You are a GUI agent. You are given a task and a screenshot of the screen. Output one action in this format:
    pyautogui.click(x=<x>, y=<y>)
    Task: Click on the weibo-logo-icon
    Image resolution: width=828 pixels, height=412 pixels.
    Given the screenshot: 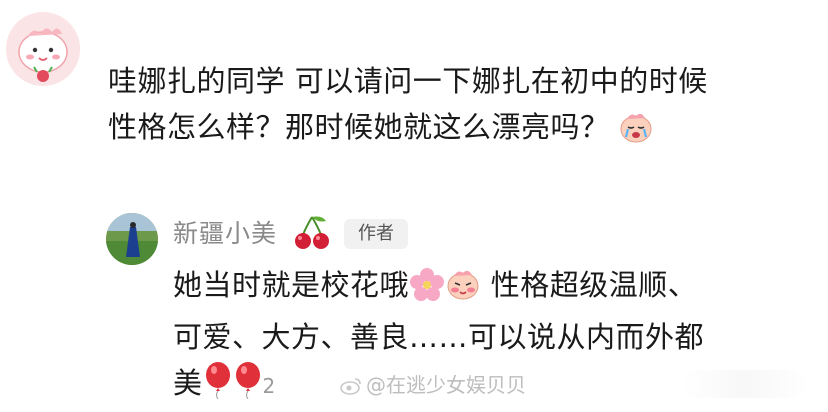 What is the action you would take?
    pyautogui.click(x=351, y=388)
    